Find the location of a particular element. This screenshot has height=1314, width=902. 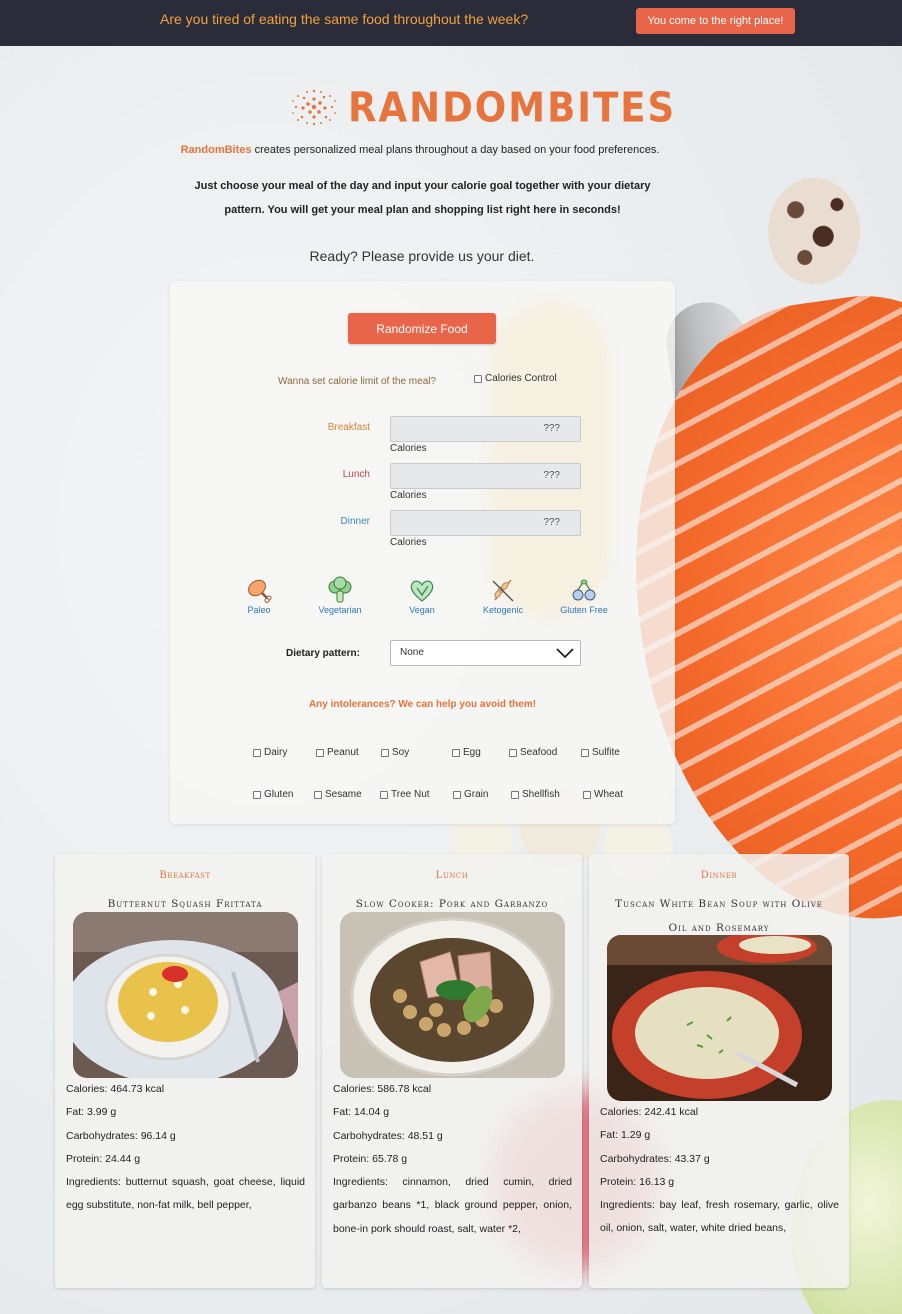

diet-label-ketogenic: Ketogenic is located at coordinates (503, 610).